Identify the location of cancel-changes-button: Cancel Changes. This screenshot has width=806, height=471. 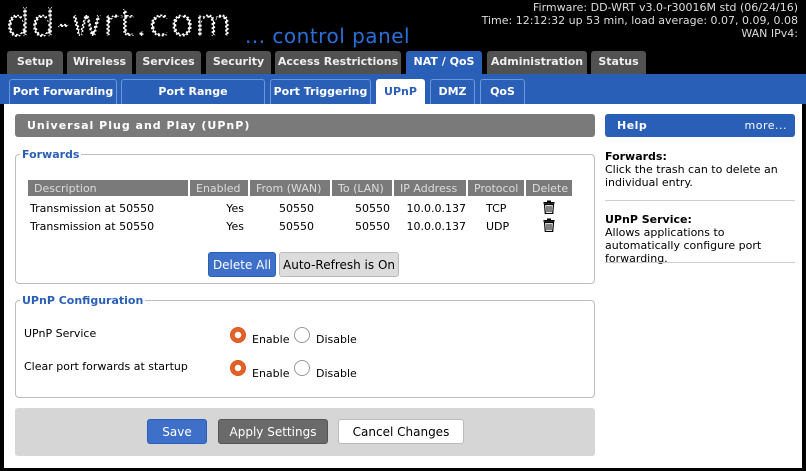
(401, 431).